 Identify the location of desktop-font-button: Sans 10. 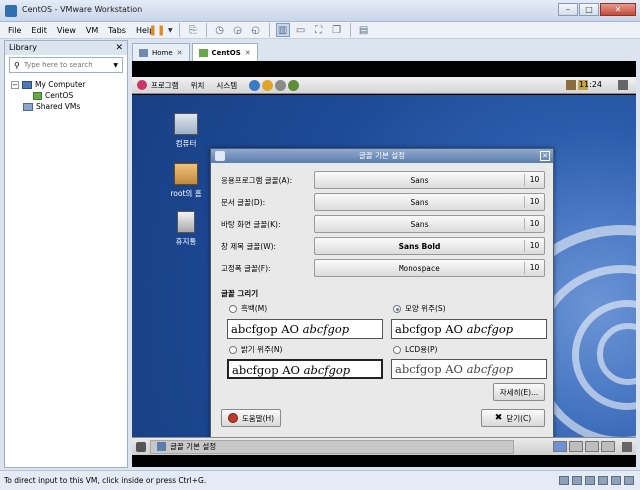
(429, 224).